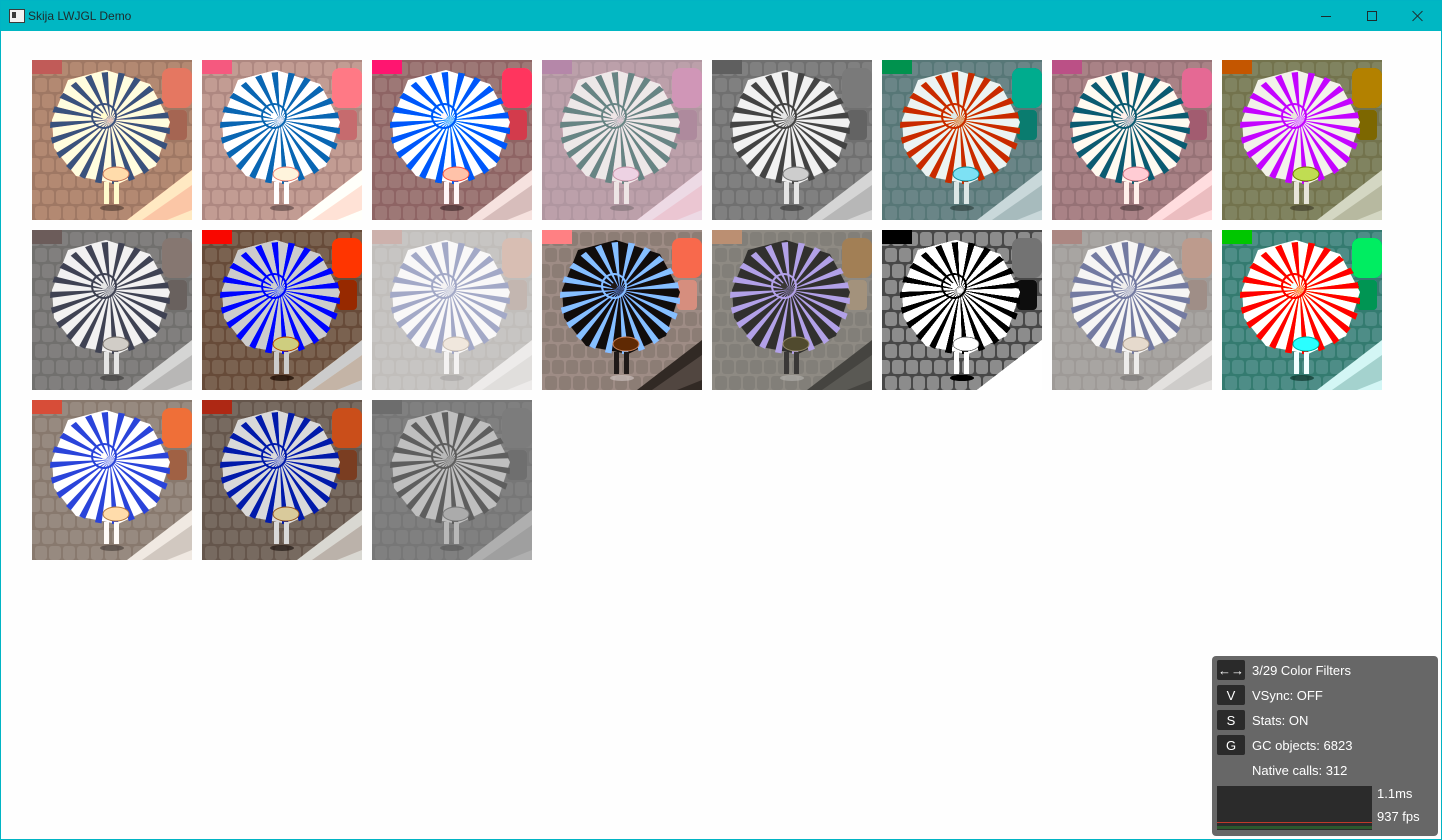 Image resolution: width=1442 pixels, height=840 pixels. I want to click on close-button, so click(1418, 16).